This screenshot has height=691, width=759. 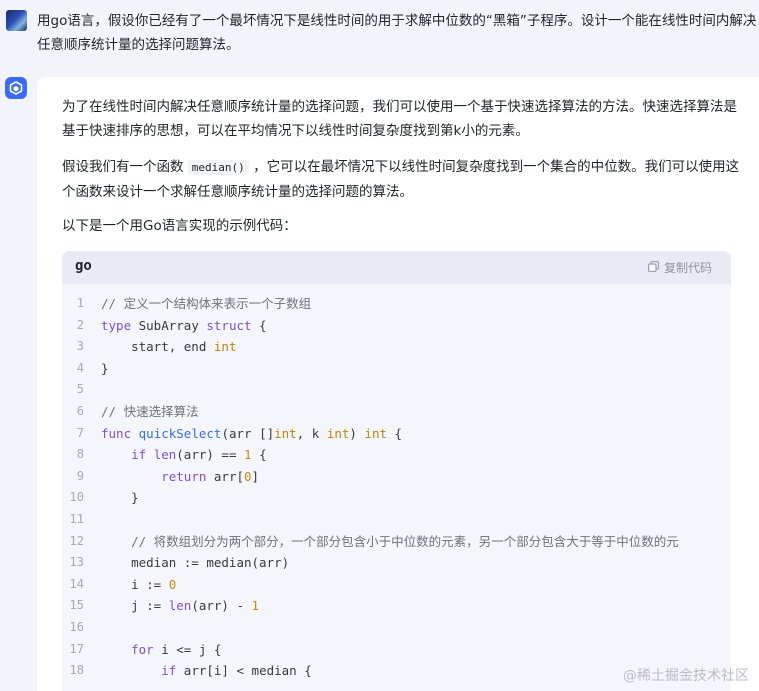 I want to click on line-number: 11, so click(x=76, y=518).